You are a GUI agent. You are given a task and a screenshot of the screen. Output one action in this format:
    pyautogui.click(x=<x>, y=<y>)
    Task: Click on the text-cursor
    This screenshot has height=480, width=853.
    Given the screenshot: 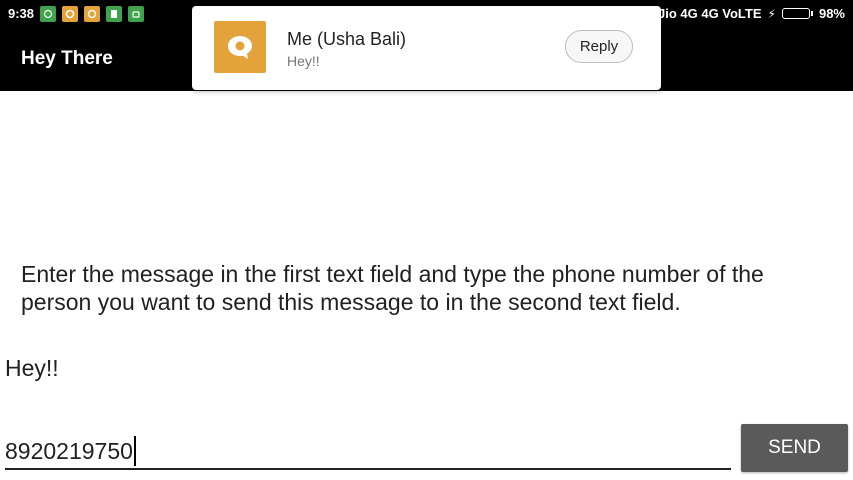 What is the action you would take?
    pyautogui.click(x=134, y=451)
    